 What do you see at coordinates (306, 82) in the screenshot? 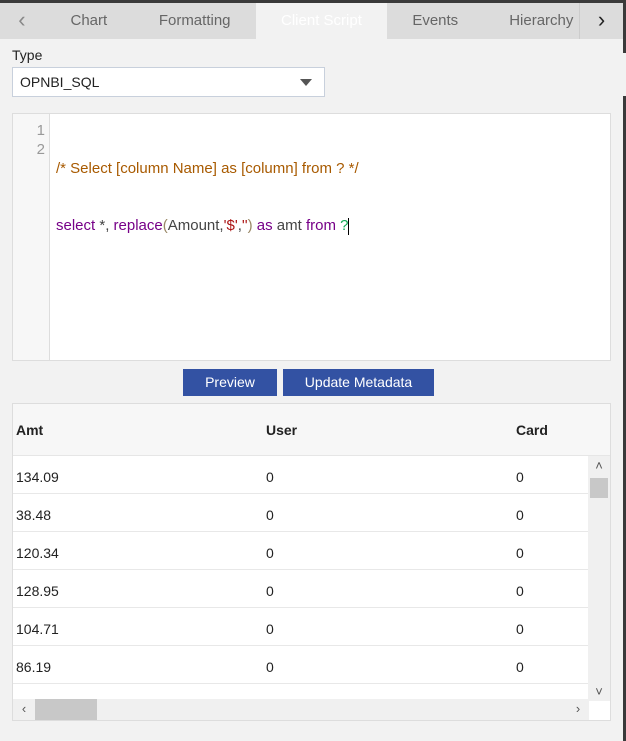
I see `caret-down-icon` at bounding box center [306, 82].